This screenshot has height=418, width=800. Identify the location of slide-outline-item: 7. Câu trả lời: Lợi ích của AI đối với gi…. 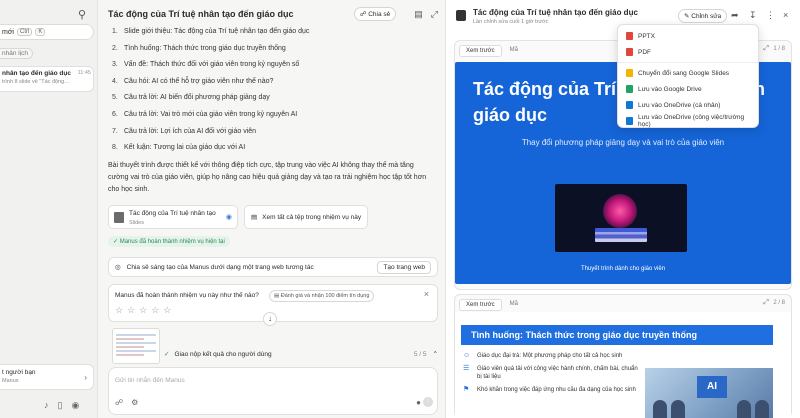
(272, 132).